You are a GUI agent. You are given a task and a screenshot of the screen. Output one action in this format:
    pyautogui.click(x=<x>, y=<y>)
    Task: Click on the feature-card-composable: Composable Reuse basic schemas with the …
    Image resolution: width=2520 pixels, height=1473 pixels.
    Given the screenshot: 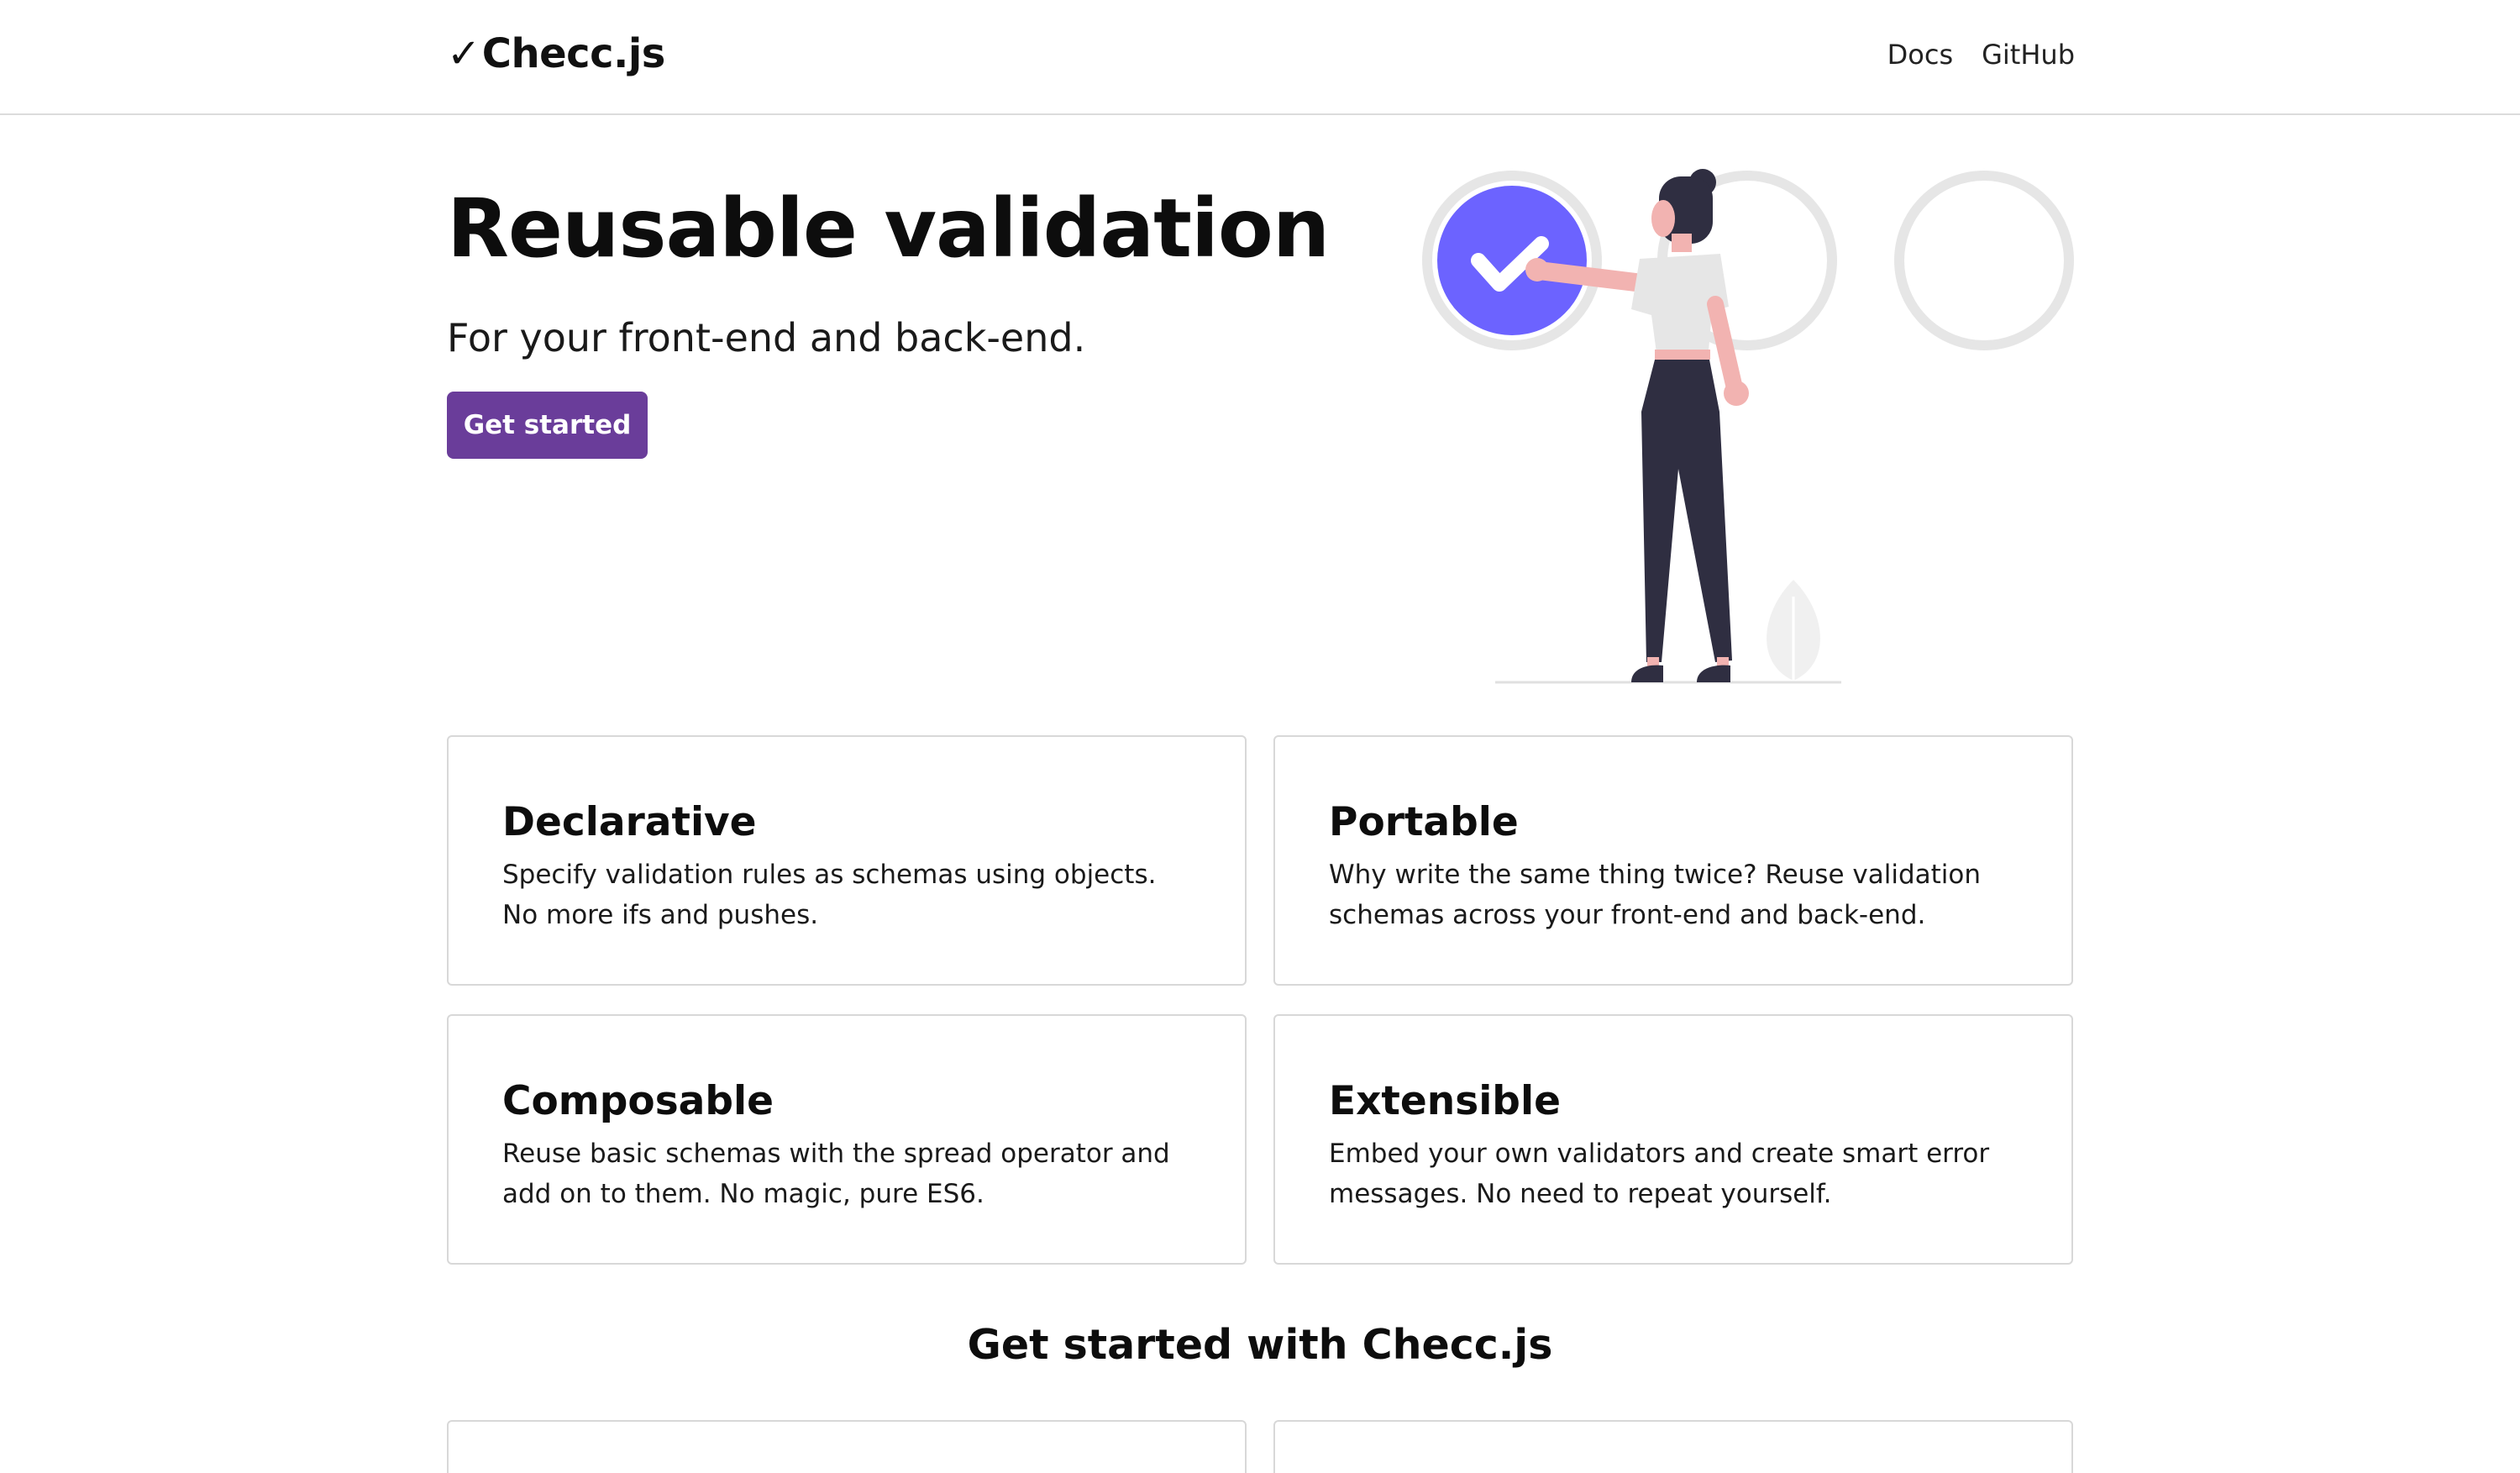 What is the action you would take?
    pyautogui.click(x=847, y=1139)
    